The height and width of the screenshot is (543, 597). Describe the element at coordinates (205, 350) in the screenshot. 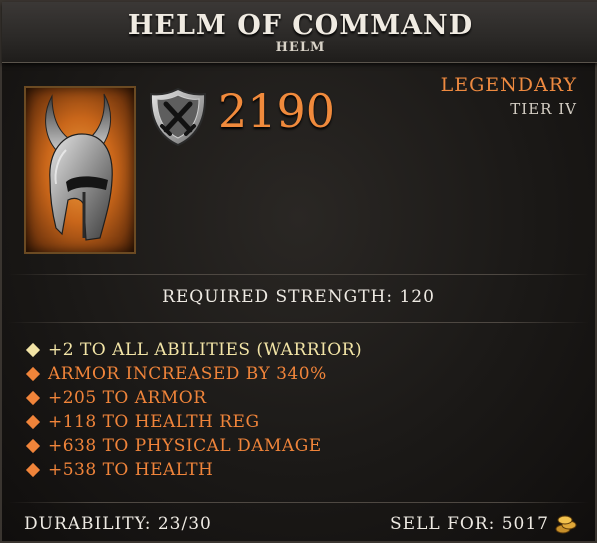

I see `attribute-text: +2 TO ALL ABILITIES (WARRIOR)` at that location.